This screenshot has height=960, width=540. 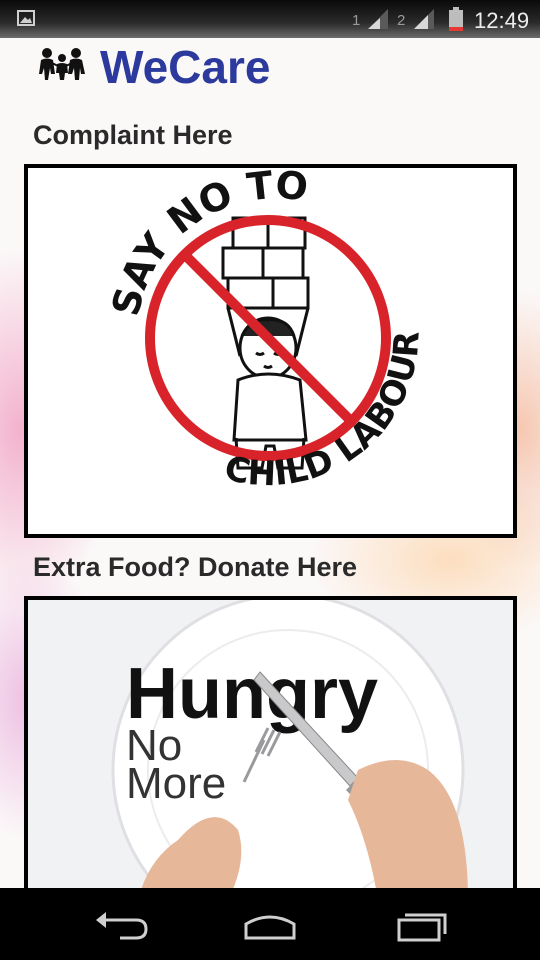 I want to click on clock: 12:49, so click(x=502, y=20).